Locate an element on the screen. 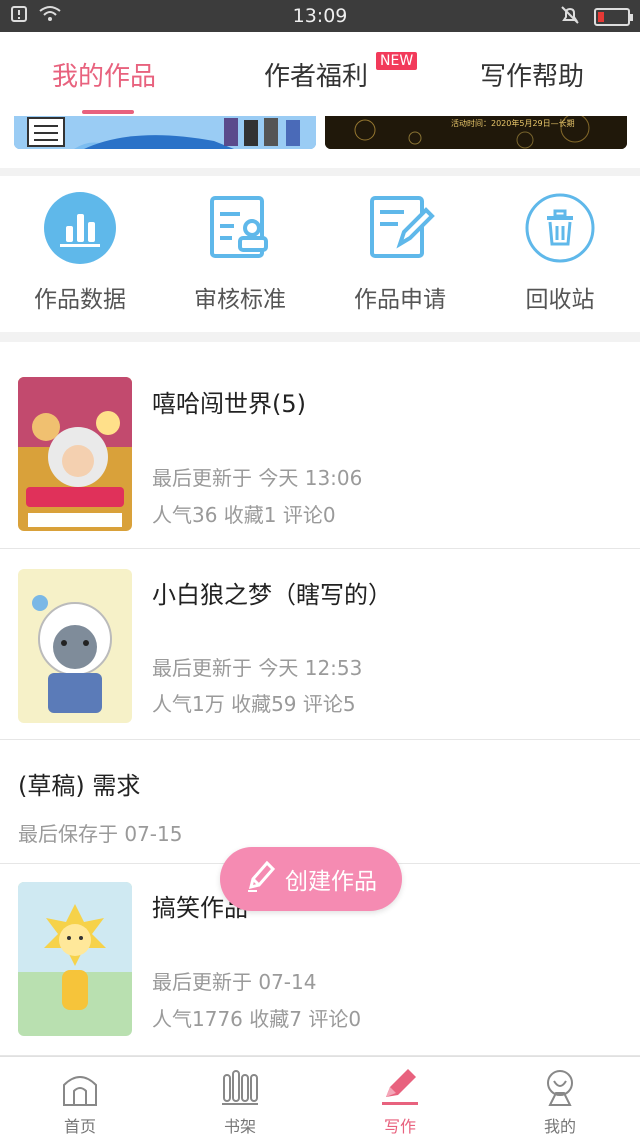 This screenshot has height=1138, width=640. work-updated: 最后更新于 今天 13:06 is located at coordinates (257, 478).